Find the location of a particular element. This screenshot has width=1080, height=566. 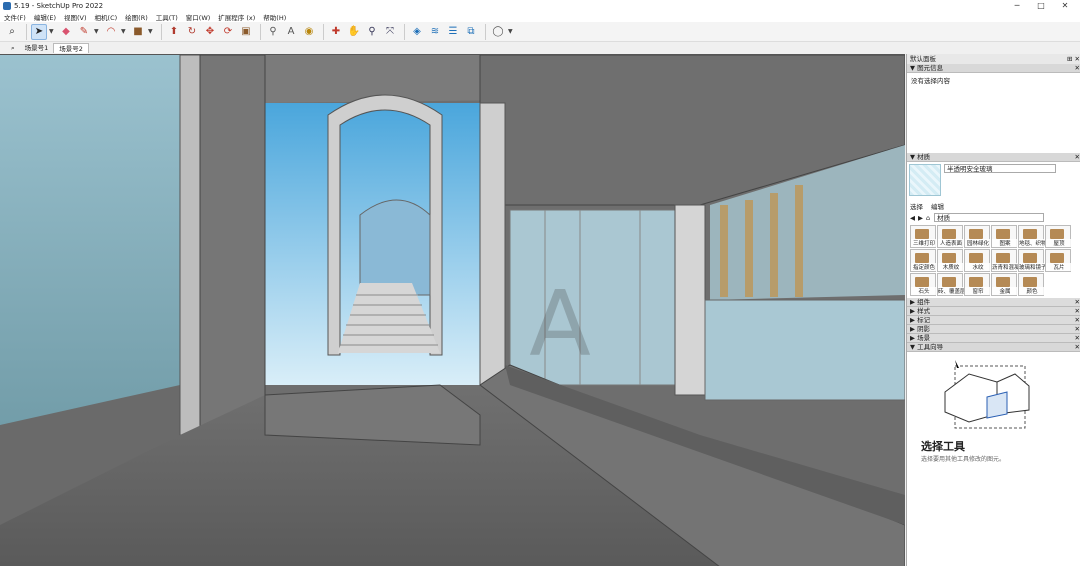

collapsed-panel-title: 标记 is located at coordinates (924, 320).